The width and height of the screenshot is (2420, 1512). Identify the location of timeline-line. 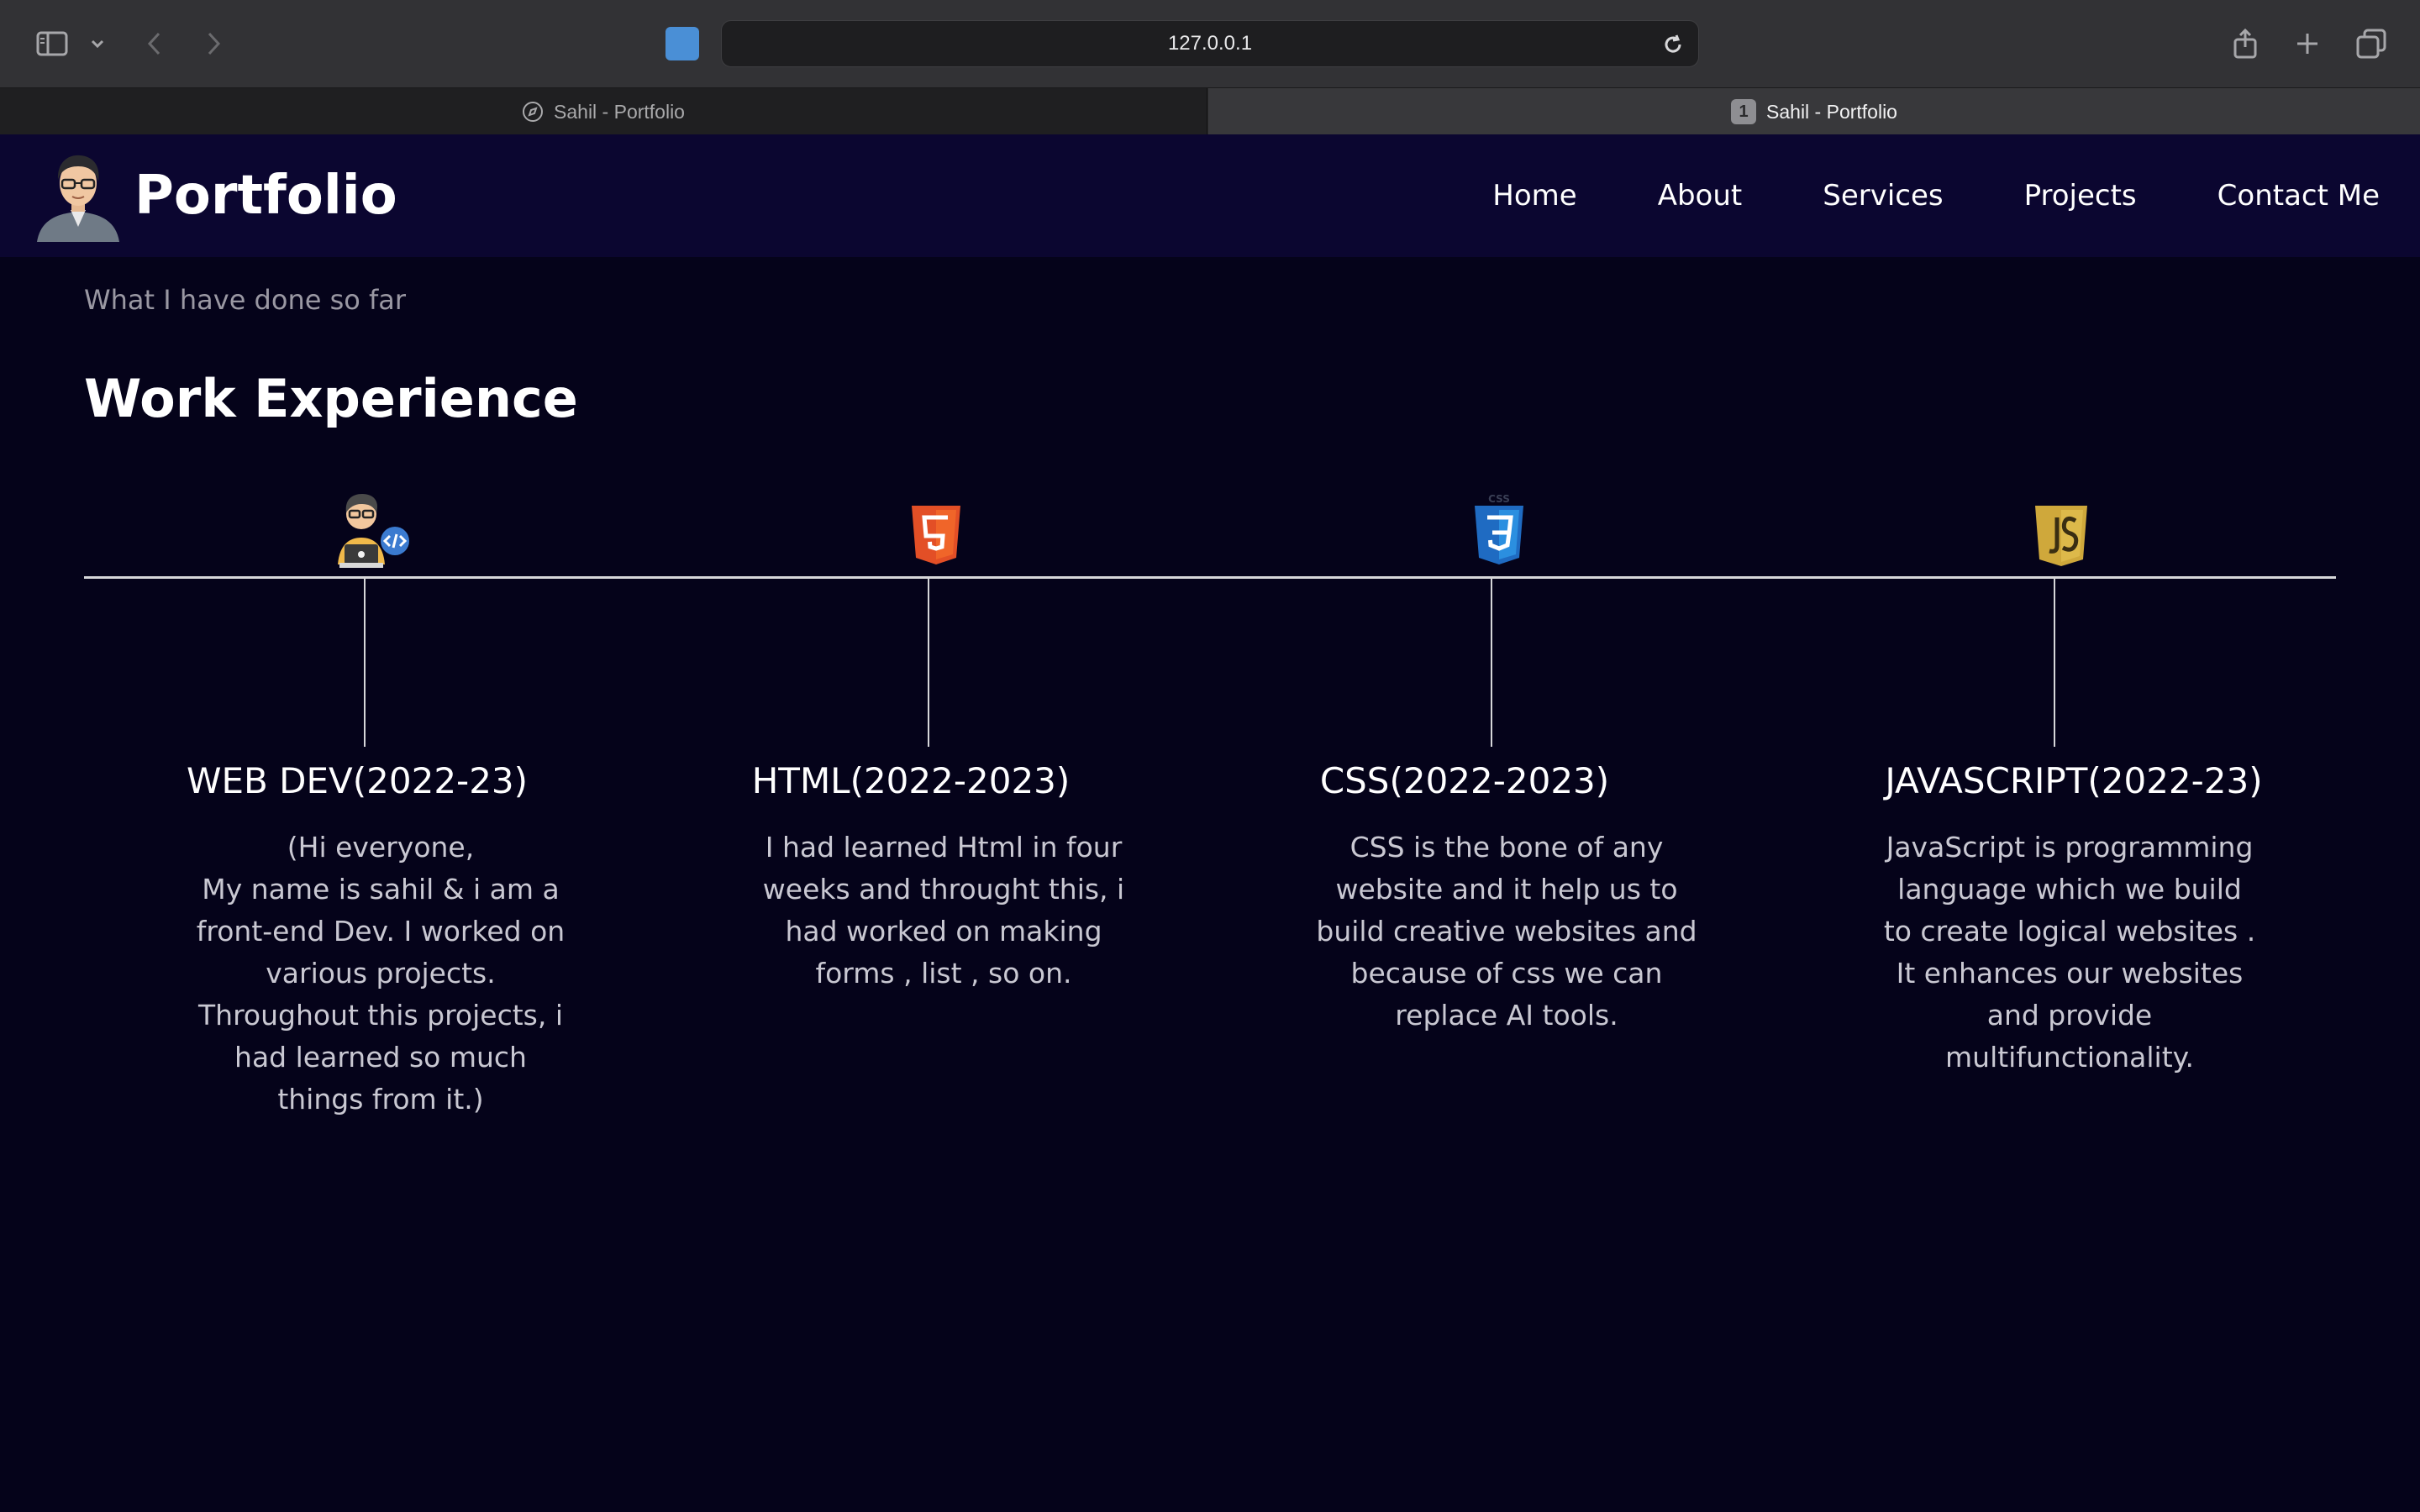
(1210, 577).